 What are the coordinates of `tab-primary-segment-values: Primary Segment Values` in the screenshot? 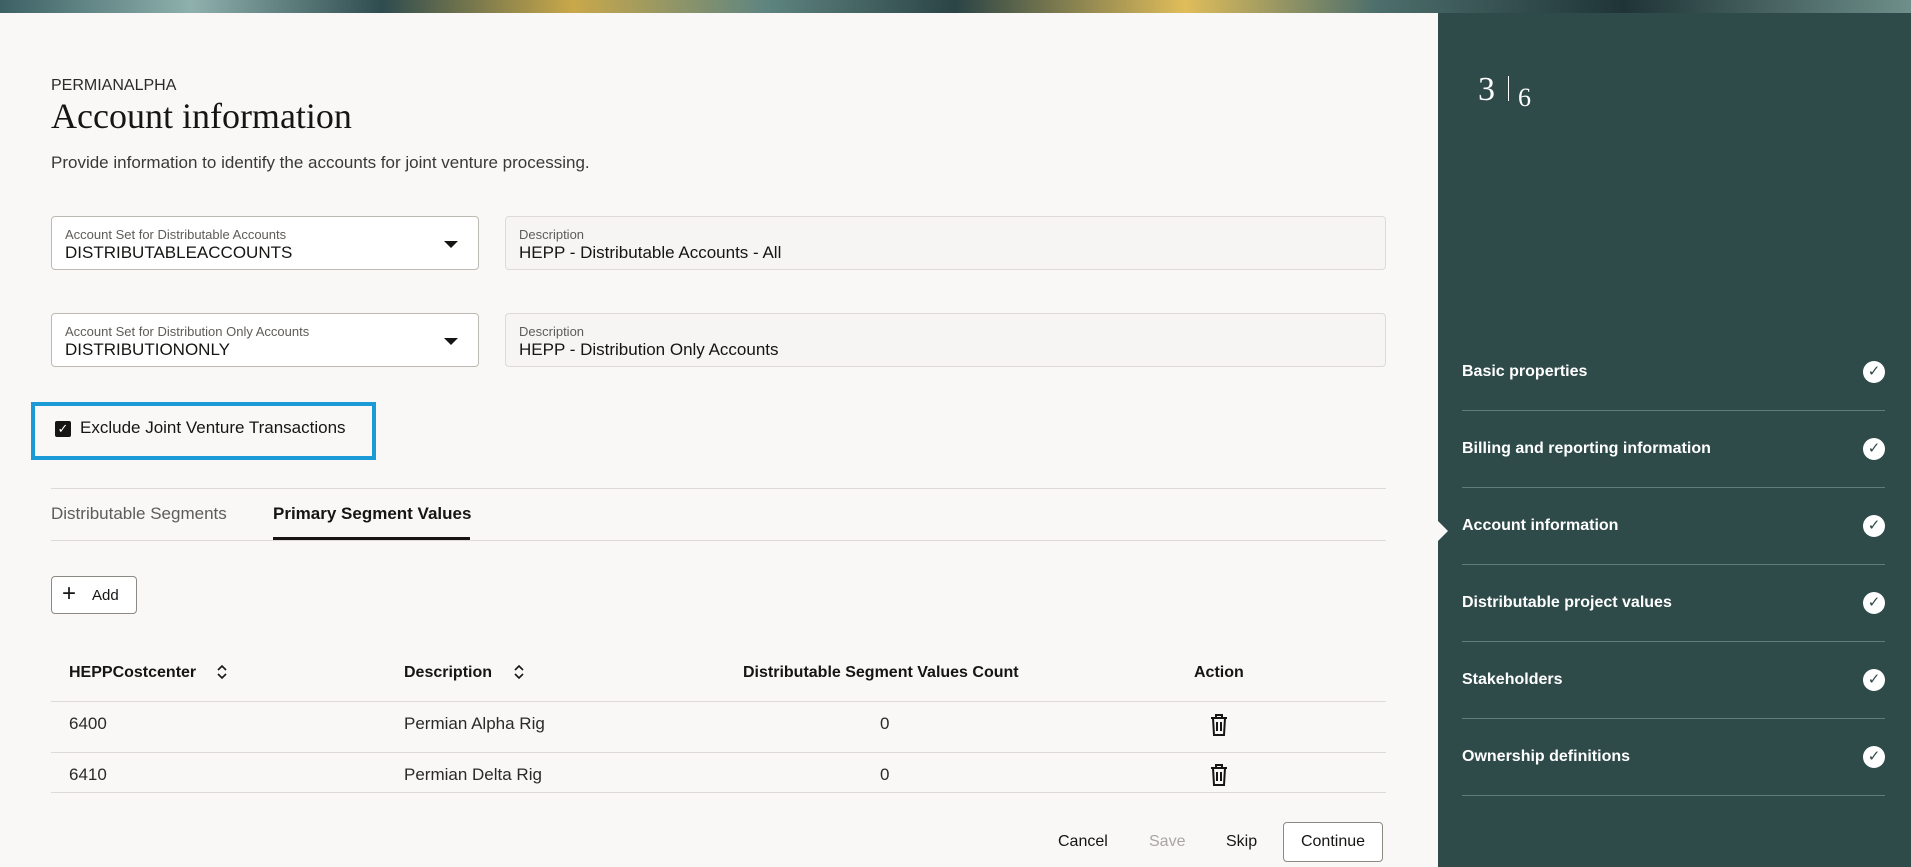 It's located at (372, 514).